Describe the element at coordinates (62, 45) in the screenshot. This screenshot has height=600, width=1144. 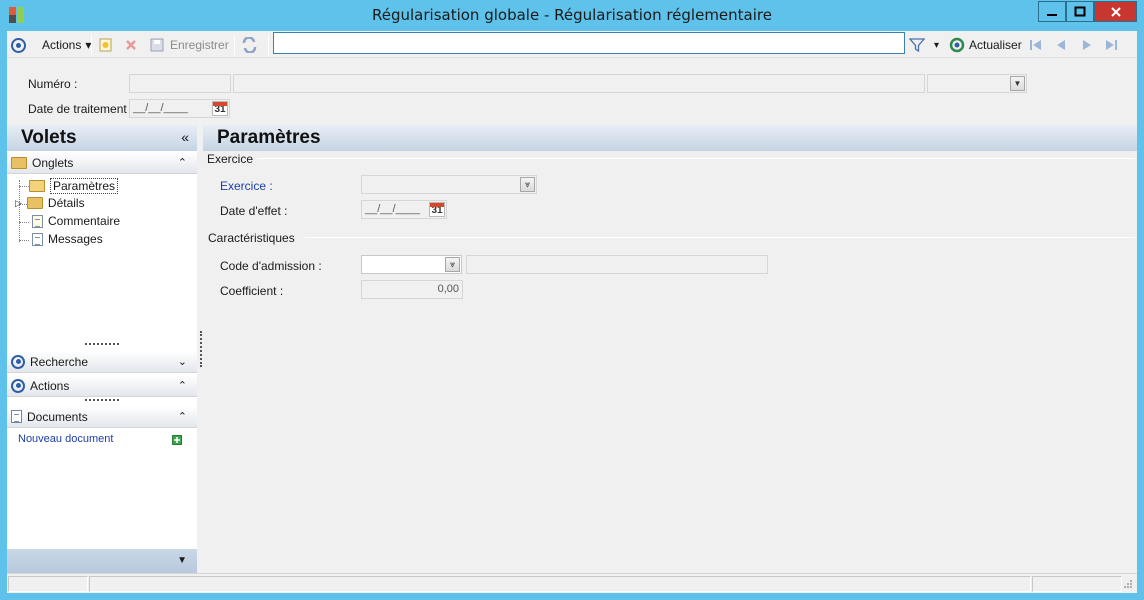
I see `actions-menu-label: Actions` at that location.